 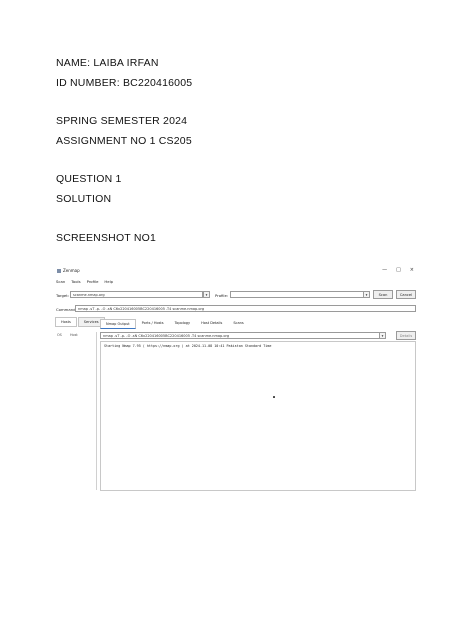 I want to click on tab-nmap-output: Nmap Output, so click(x=118, y=324).